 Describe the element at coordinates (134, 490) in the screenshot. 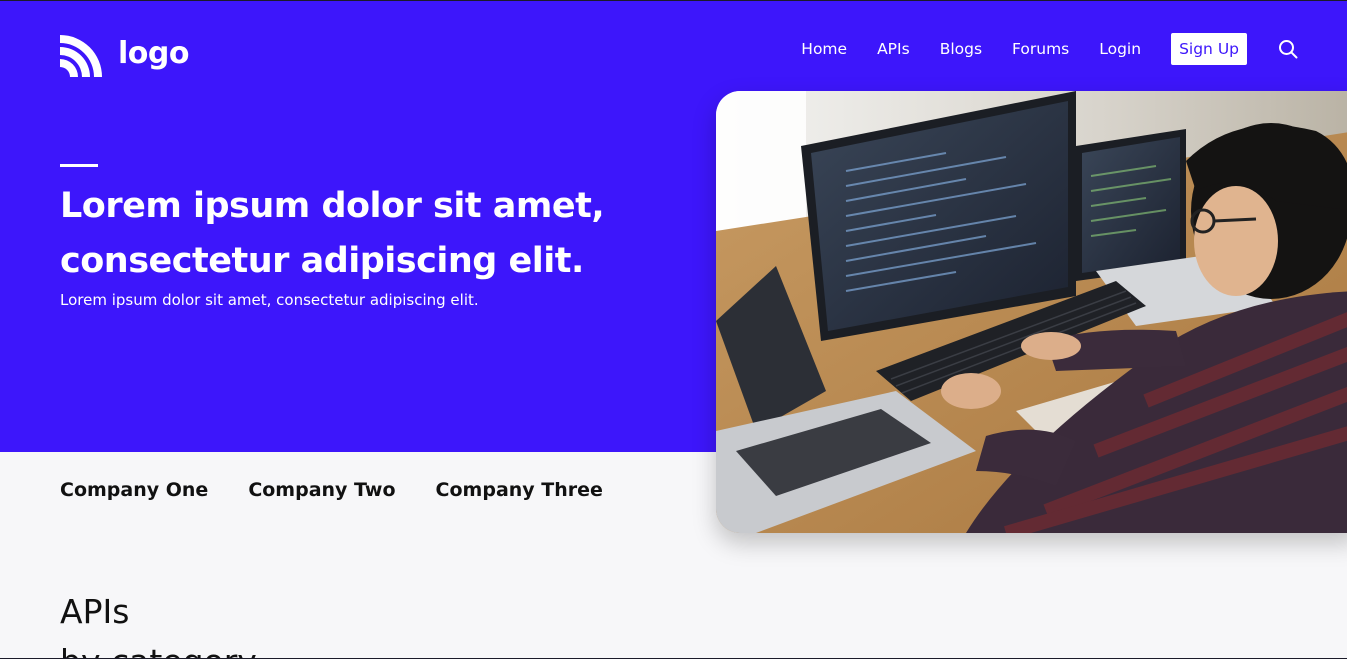

I see `company-logo-text: Company One` at that location.